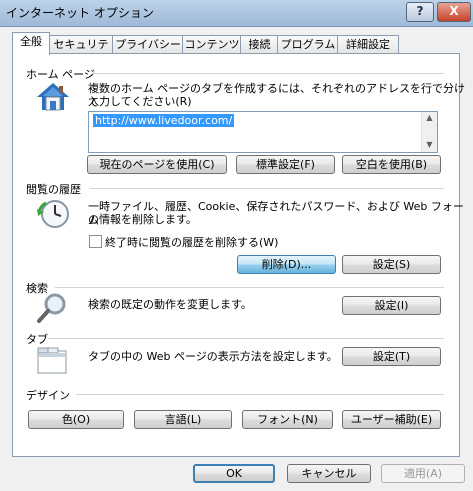 This screenshot has width=473, height=491. I want to click on history-clock-icon, so click(53, 214).